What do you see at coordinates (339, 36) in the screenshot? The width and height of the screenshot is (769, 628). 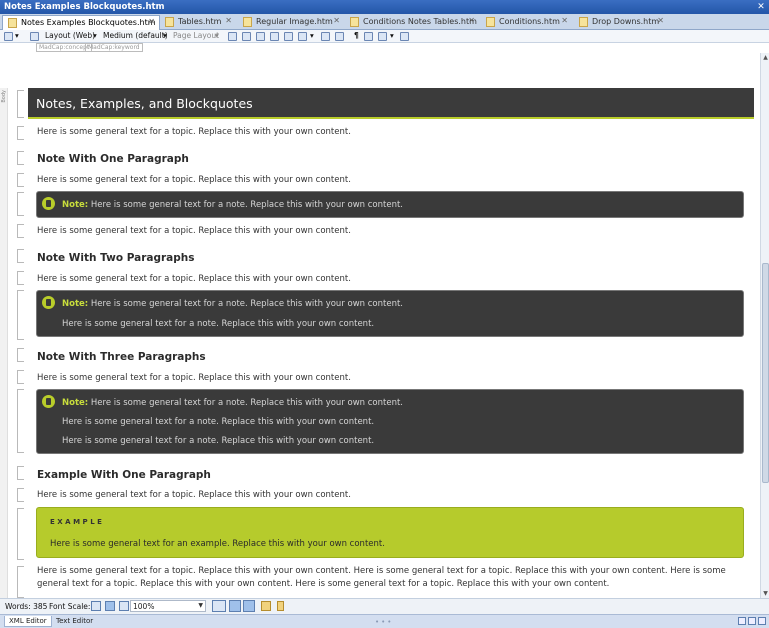 I see `frame-icon` at bounding box center [339, 36].